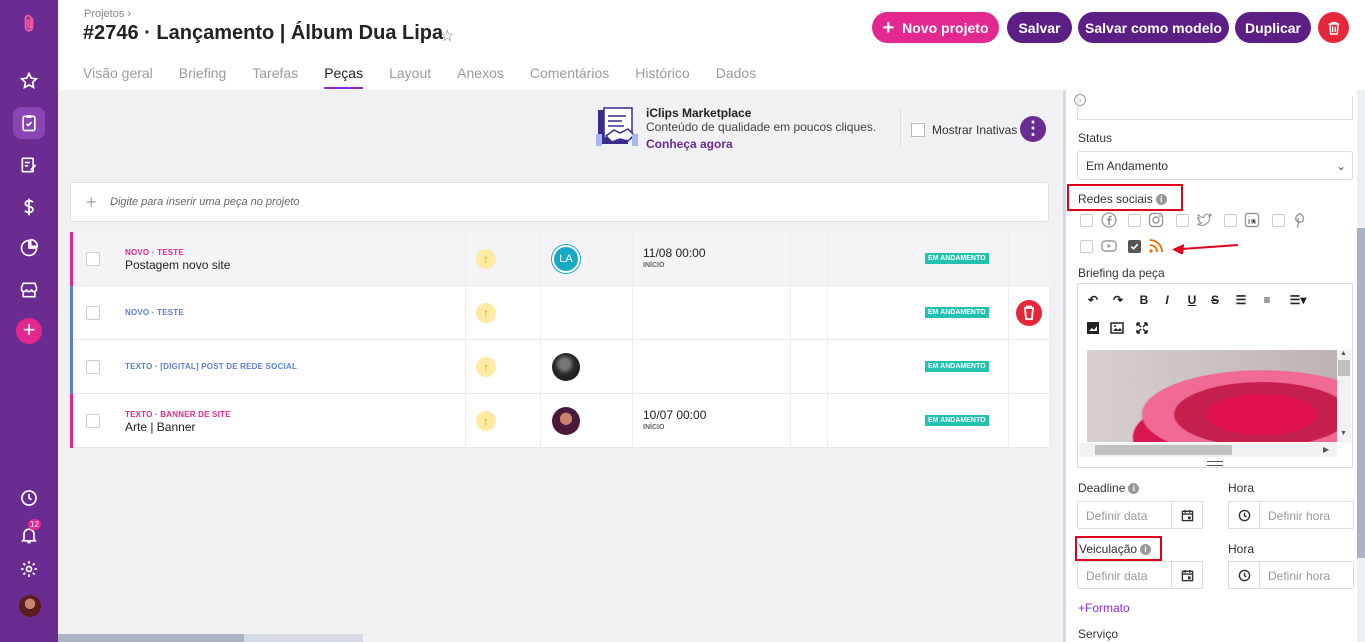 This screenshot has height=642, width=1365. Describe the element at coordinates (1192, 300) in the screenshot. I see `underline-icon: U` at that location.